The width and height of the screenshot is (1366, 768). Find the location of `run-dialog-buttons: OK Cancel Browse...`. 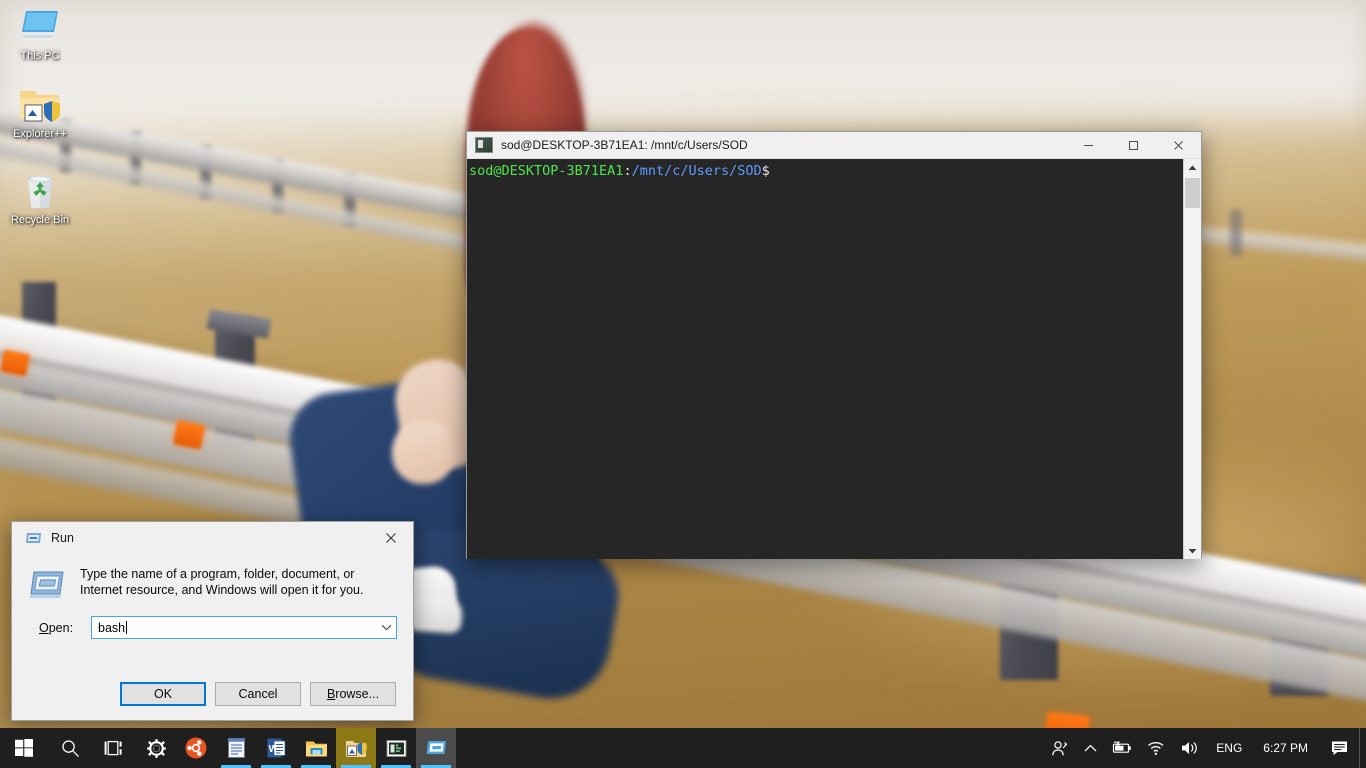

run-dialog-buttons: OK Cancel Browse... is located at coordinates (212, 694).